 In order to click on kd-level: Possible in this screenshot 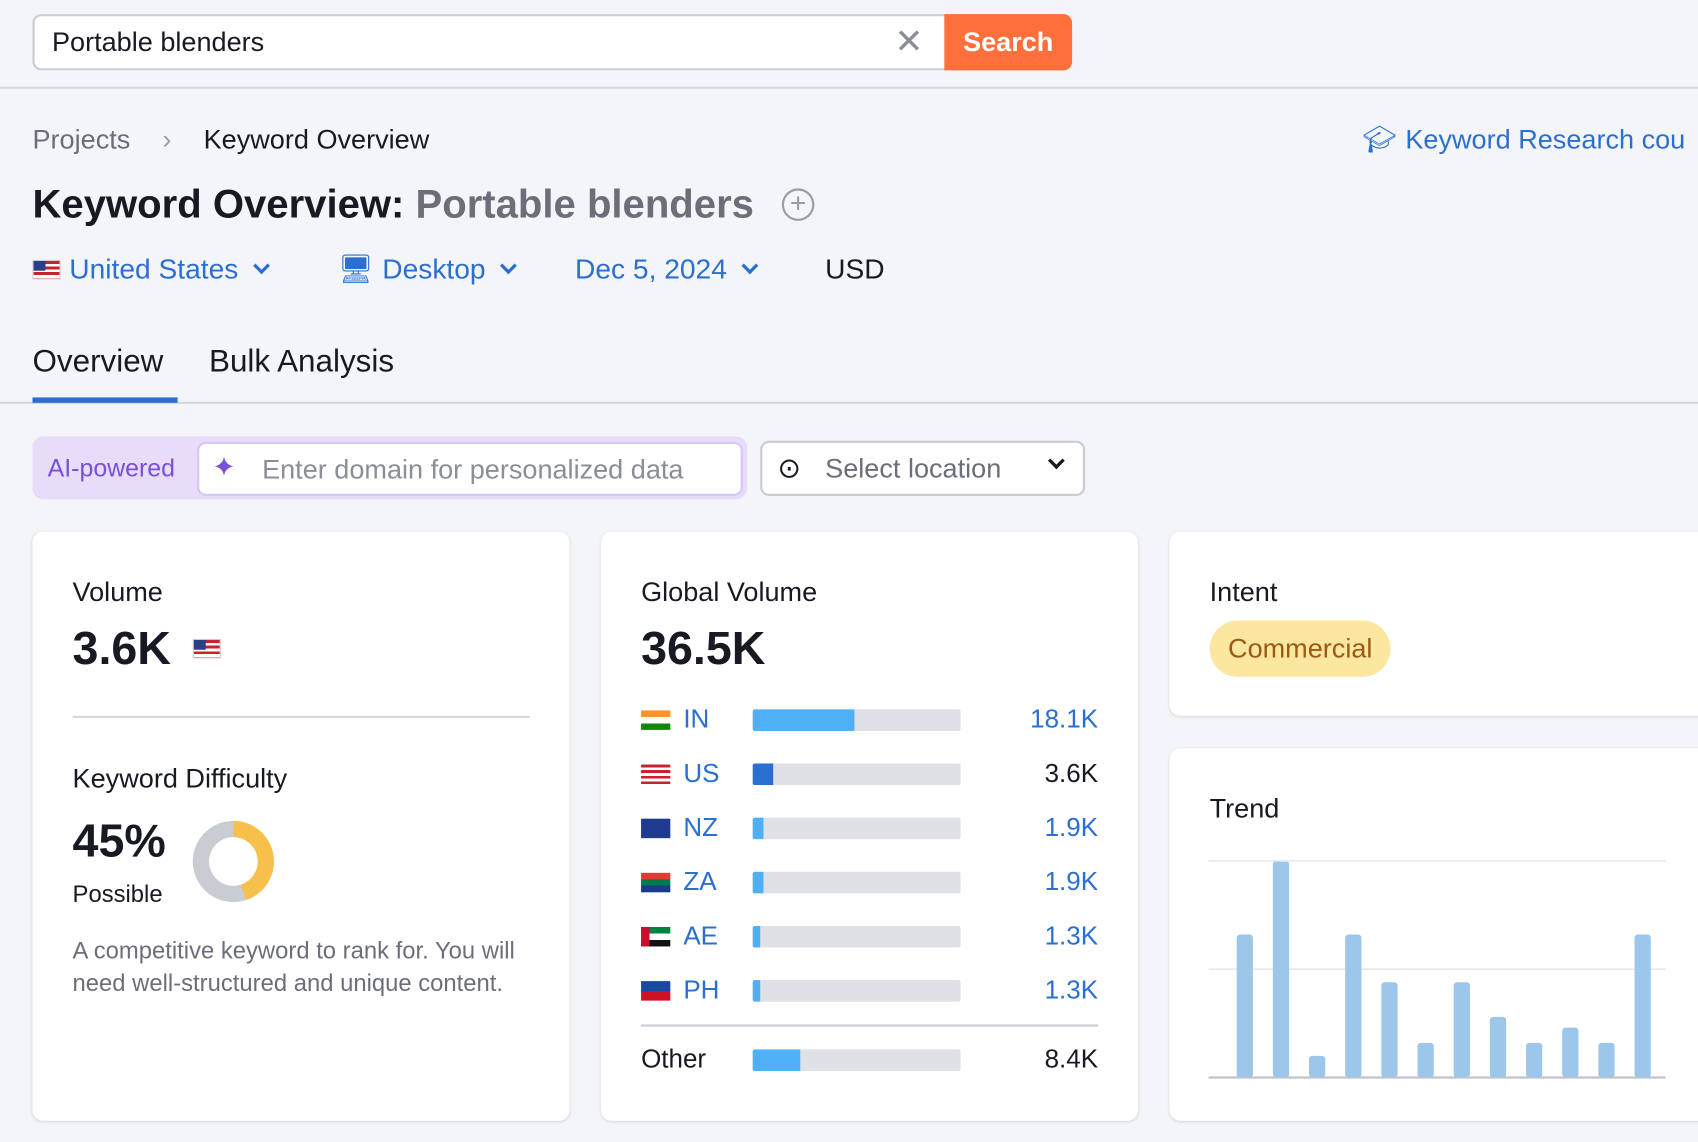, I will do `click(117, 894)`.